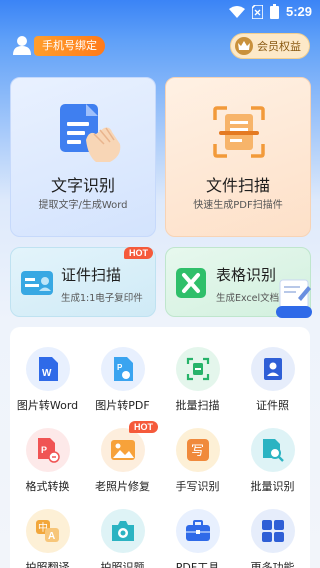 This screenshot has width=320, height=568. What do you see at coordinates (83, 205) in the screenshot?
I see `text-recognition-subtitle: 提取文字/生成Word` at bounding box center [83, 205].